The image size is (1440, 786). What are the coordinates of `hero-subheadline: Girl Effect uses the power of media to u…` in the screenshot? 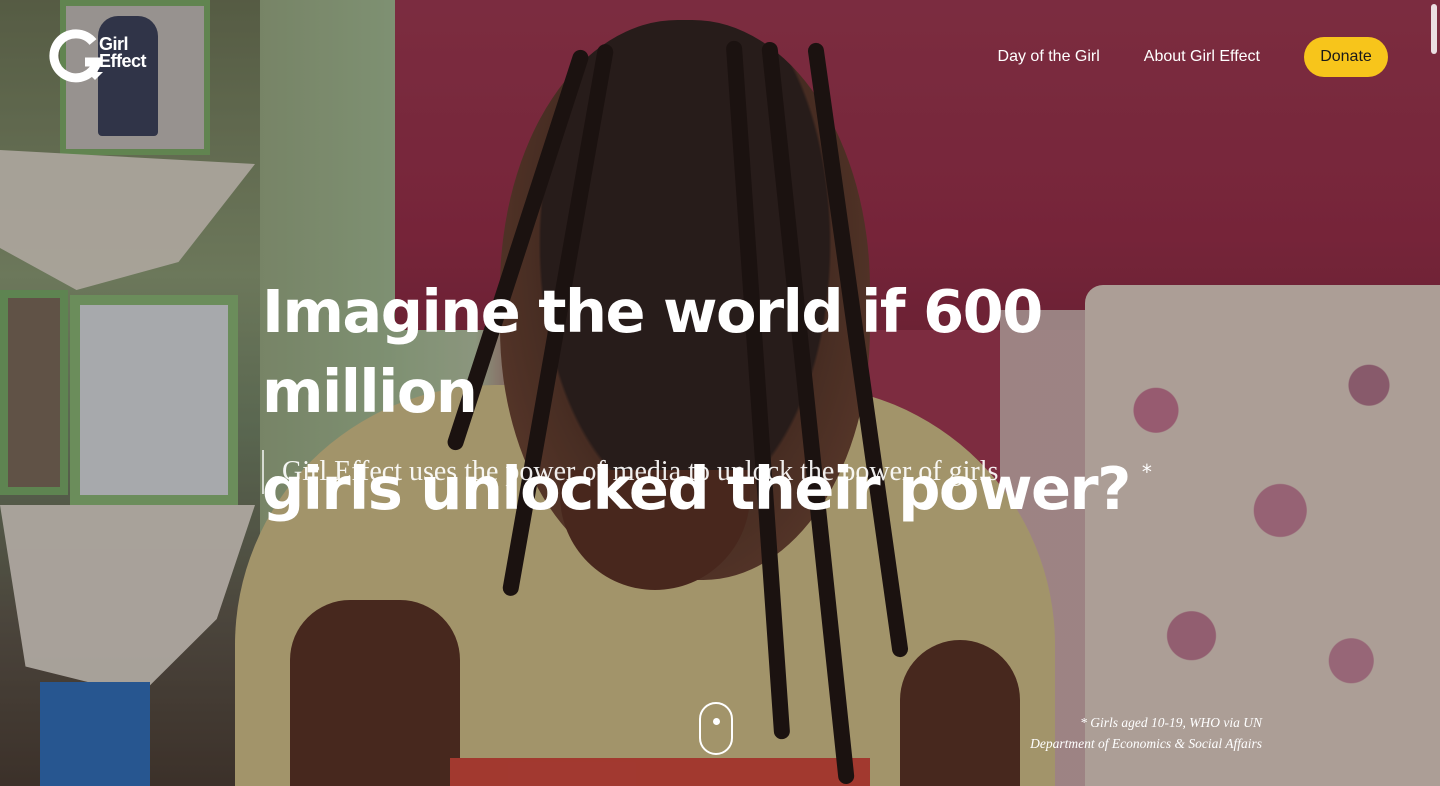 It's located at (630, 472).